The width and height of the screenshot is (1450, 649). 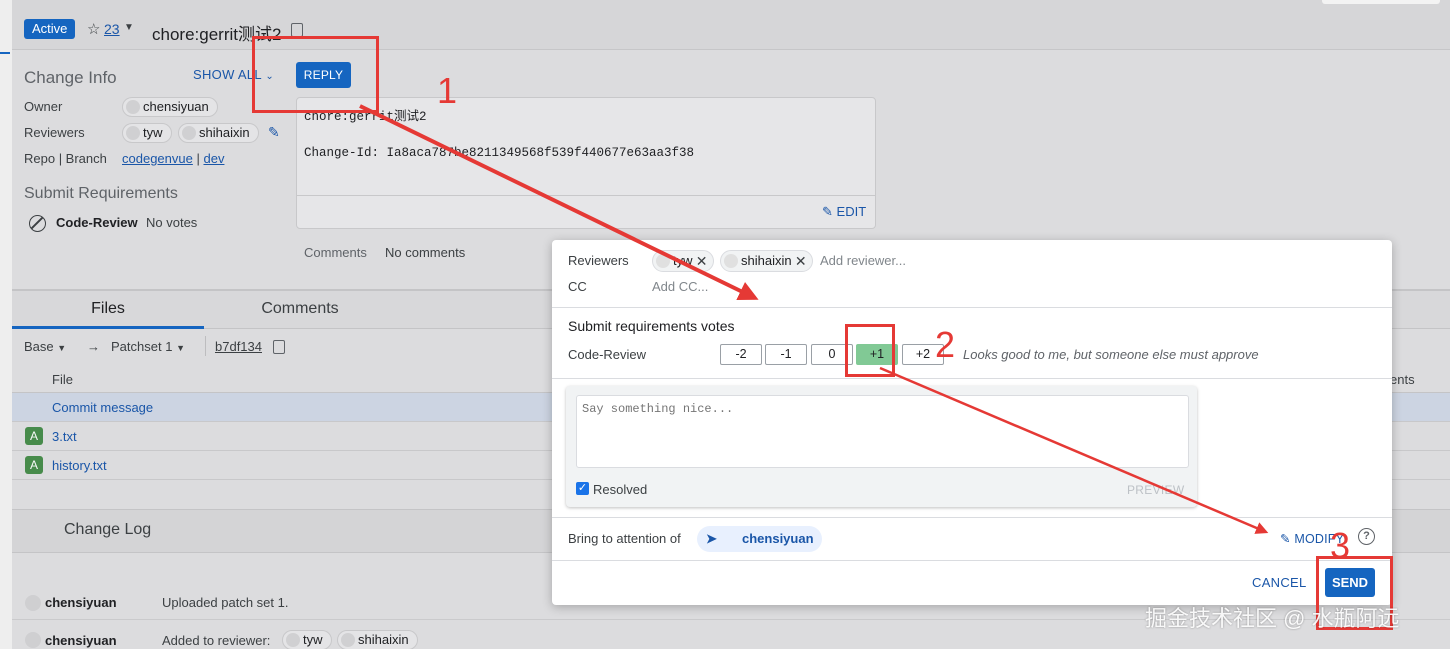 What do you see at coordinates (157, 158) in the screenshot?
I see `repo-link: codegenvue` at bounding box center [157, 158].